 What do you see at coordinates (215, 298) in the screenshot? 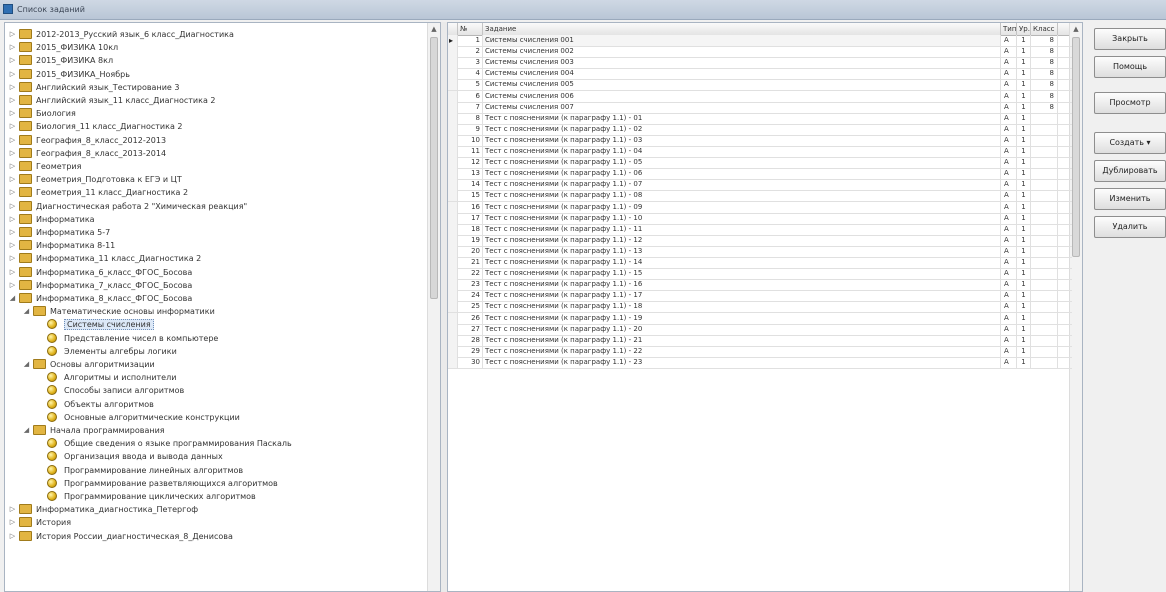
I see `tree-folder-item: ◢ Информатика_8_класс_ФГОС_Босова` at bounding box center [215, 298].